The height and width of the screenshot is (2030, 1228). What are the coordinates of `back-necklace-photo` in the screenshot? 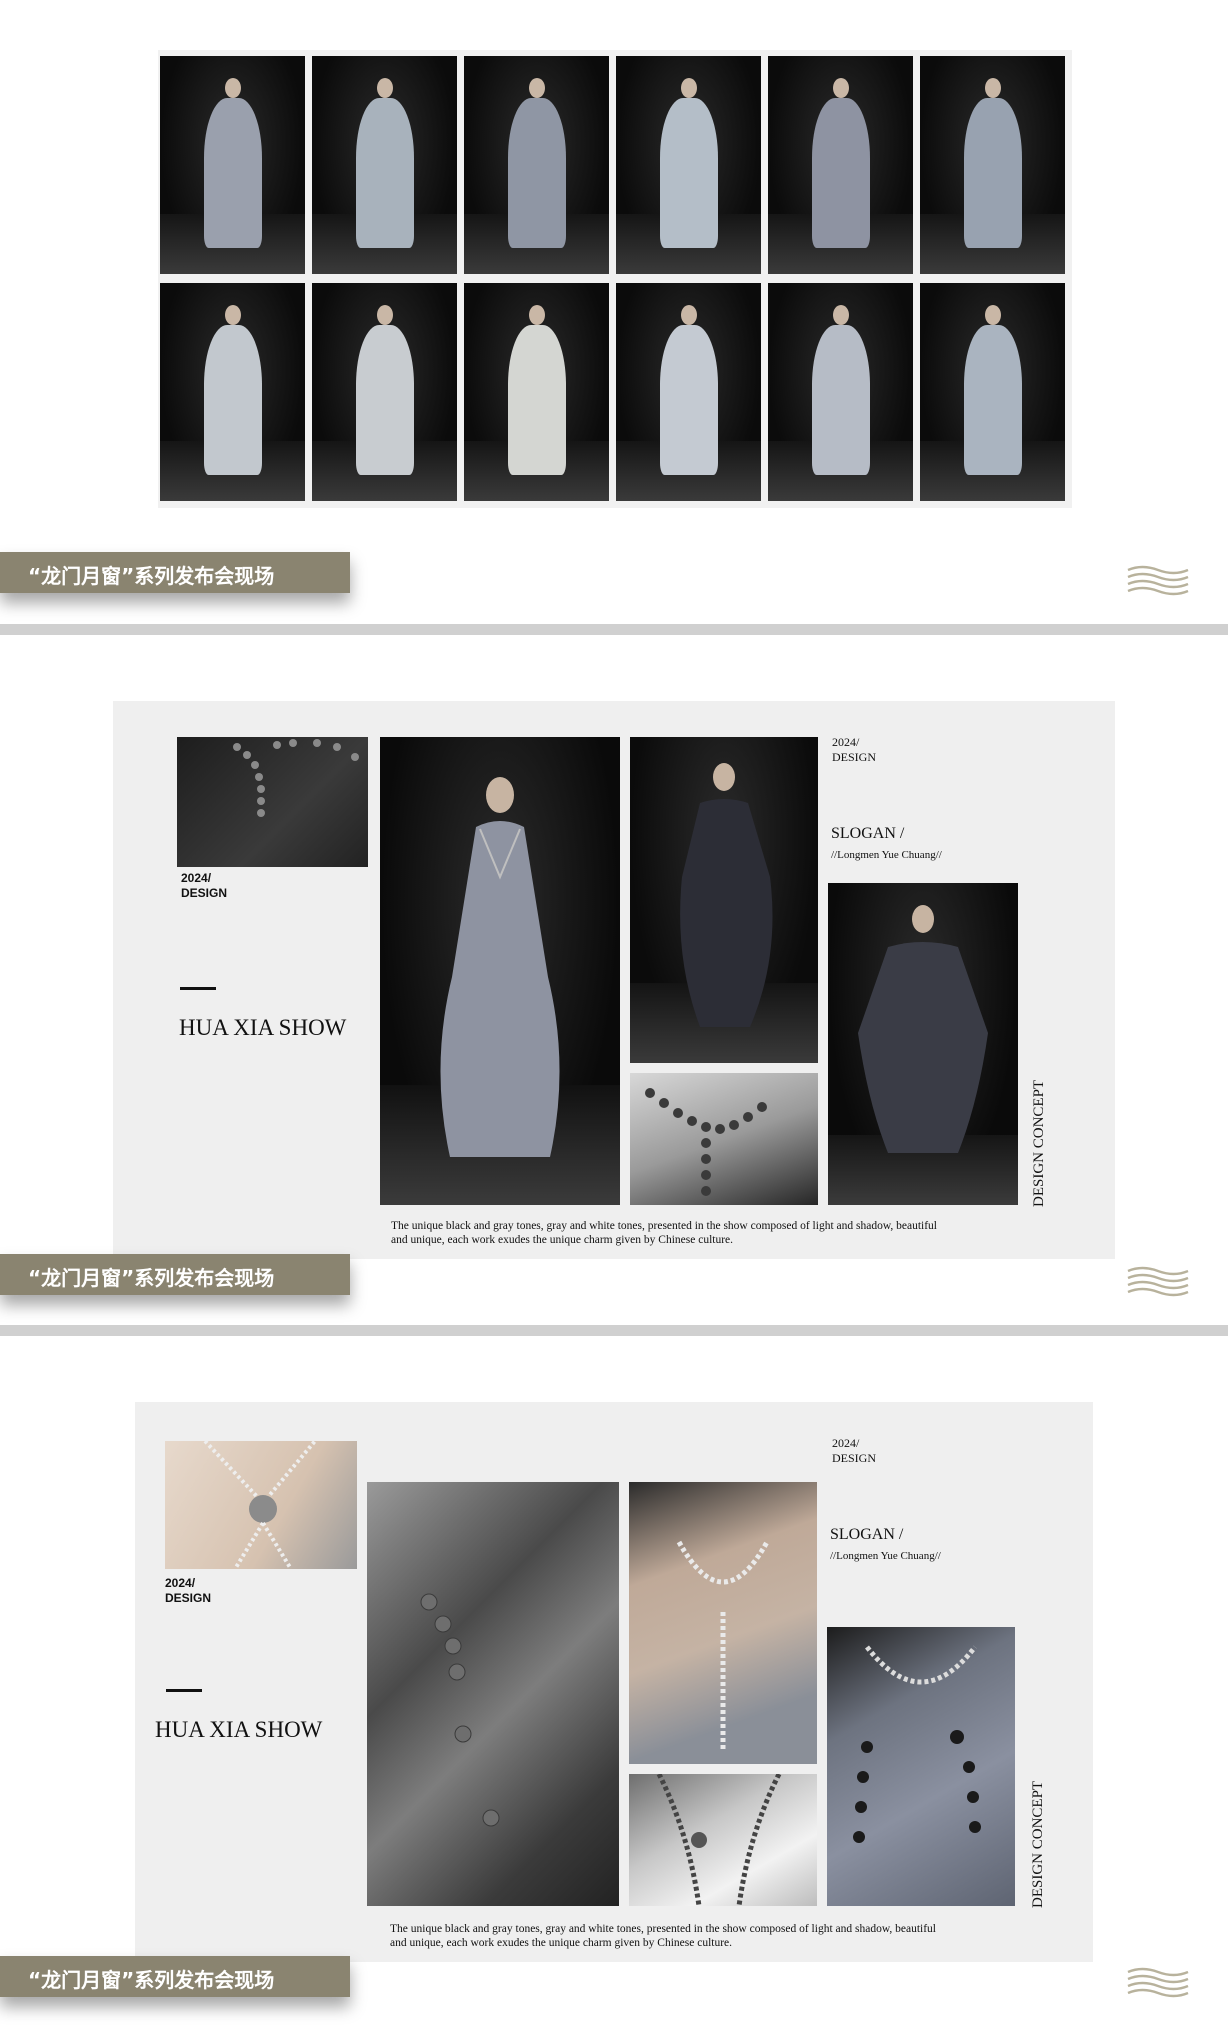 It's located at (261, 1505).